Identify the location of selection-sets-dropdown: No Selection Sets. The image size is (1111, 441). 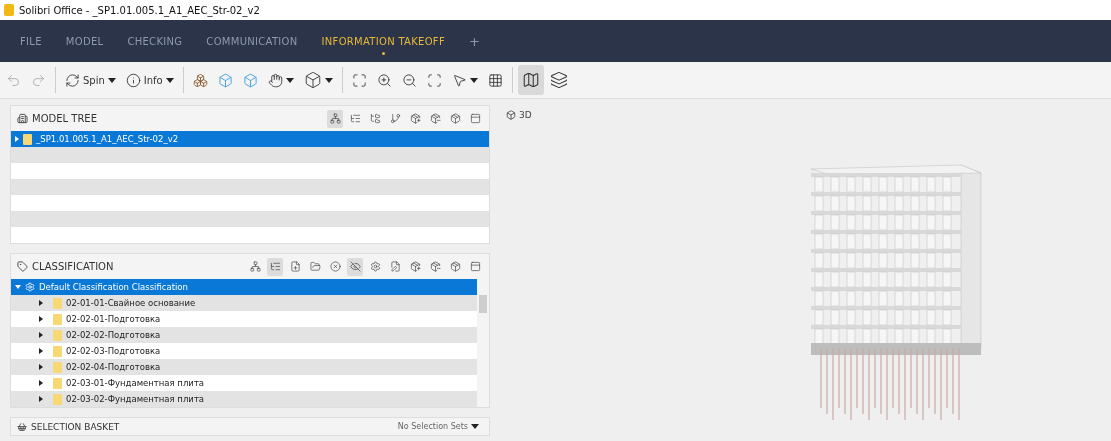
(438, 426).